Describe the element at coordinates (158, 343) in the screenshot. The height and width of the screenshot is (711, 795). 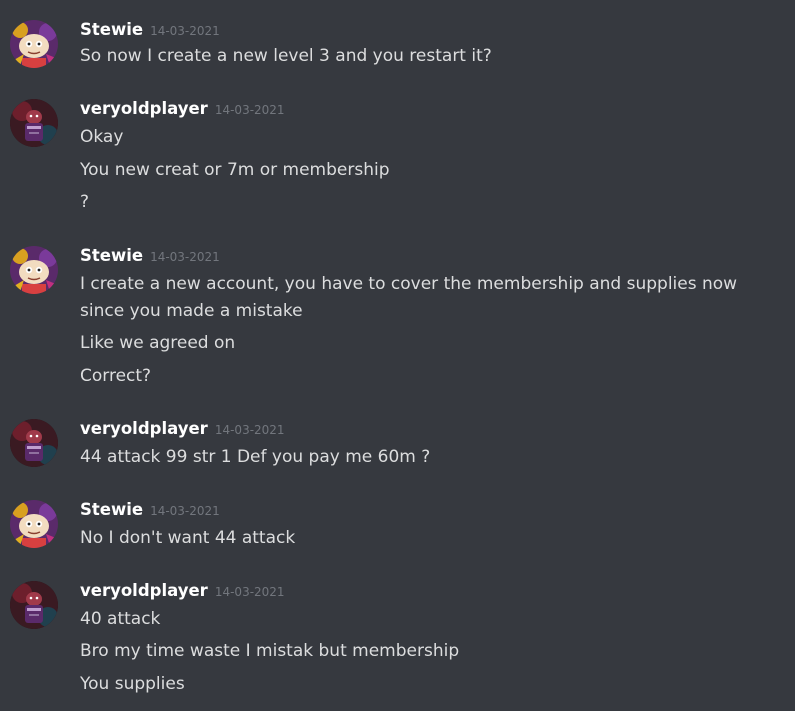
I see `message-text: Like we agreed on` at that location.